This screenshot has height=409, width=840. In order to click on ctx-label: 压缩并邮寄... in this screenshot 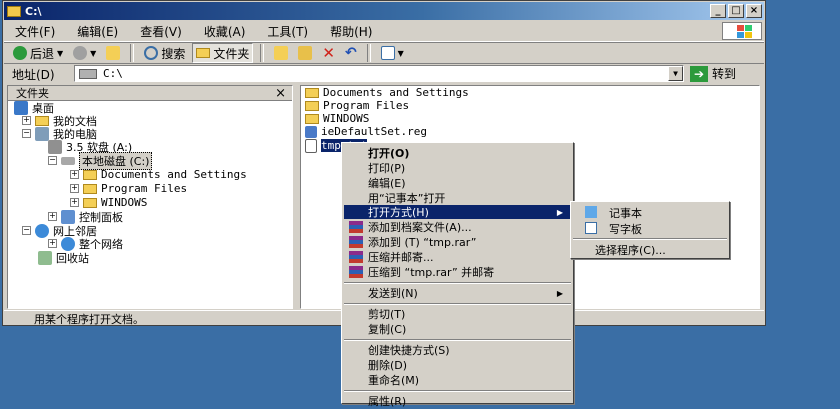, I will do `click(401, 257)`.